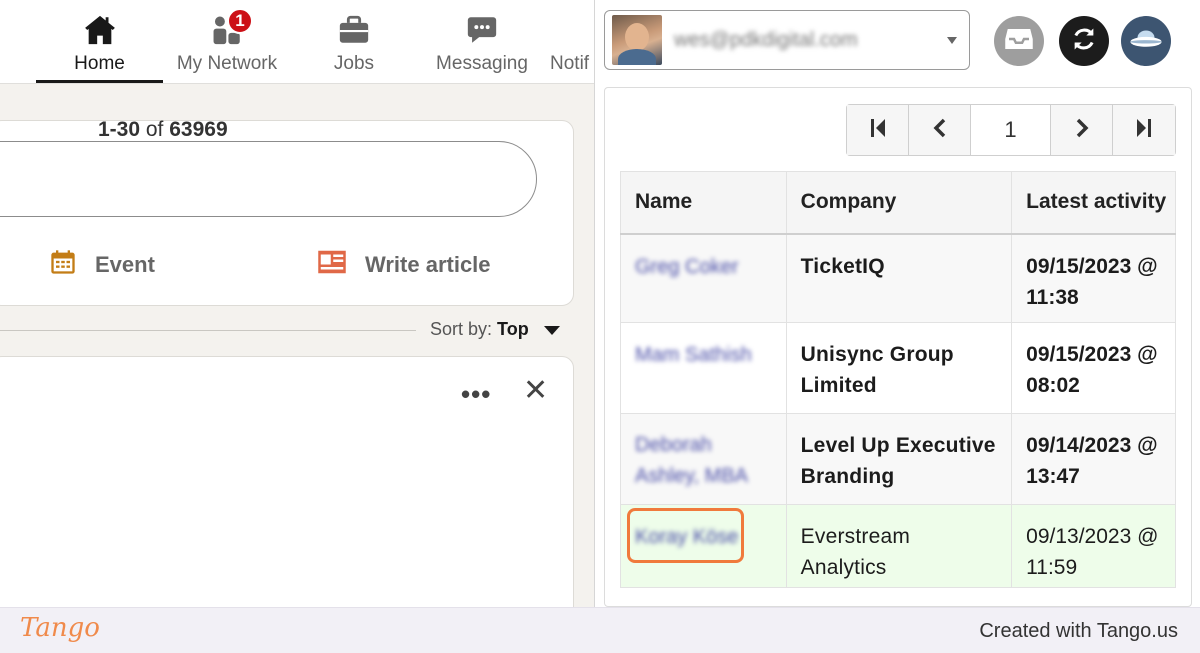 Image resolution: width=1200 pixels, height=653 pixels. Describe the element at coordinates (332, 265) in the screenshot. I see `article-icon` at that location.